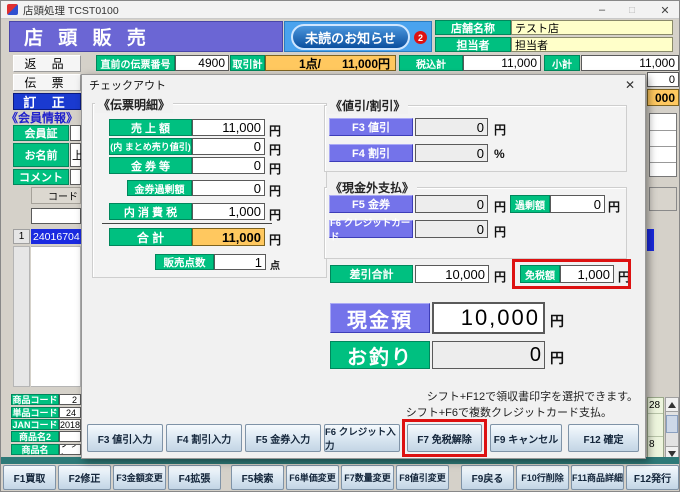 The height and width of the screenshot is (492, 680). I want to click on bg-scroll-num-bottom: 8, so click(655, 444).